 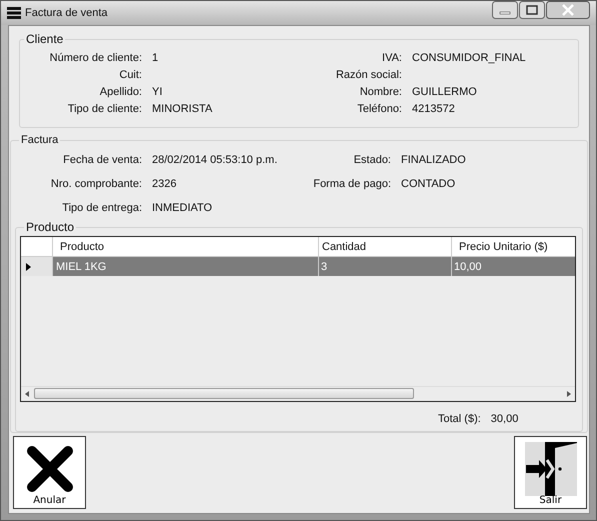 What do you see at coordinates (368, 75) in the screenshot?
I see `field-label: Razón social:` at bounding box center [368, 75].